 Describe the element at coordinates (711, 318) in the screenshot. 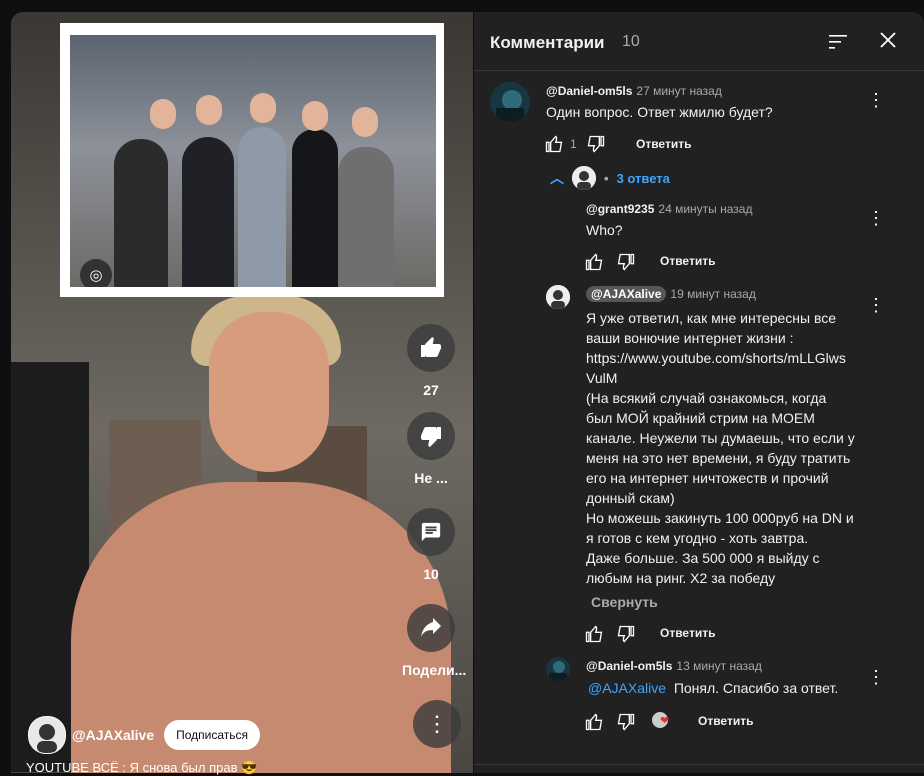

I see `reply-text-line: Я уже ответил, как мне интересны все` at that location.